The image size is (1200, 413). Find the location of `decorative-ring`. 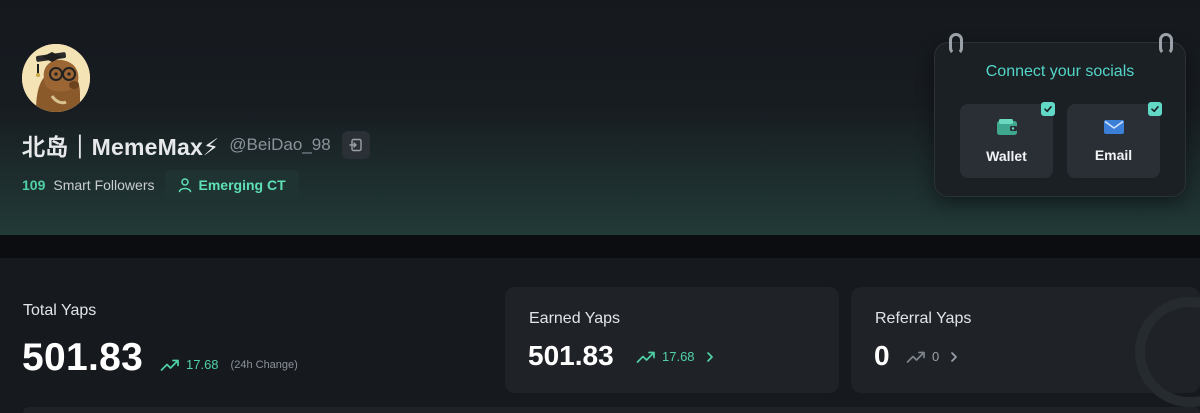

decorative-ring is located at coordinates (1167, 352).